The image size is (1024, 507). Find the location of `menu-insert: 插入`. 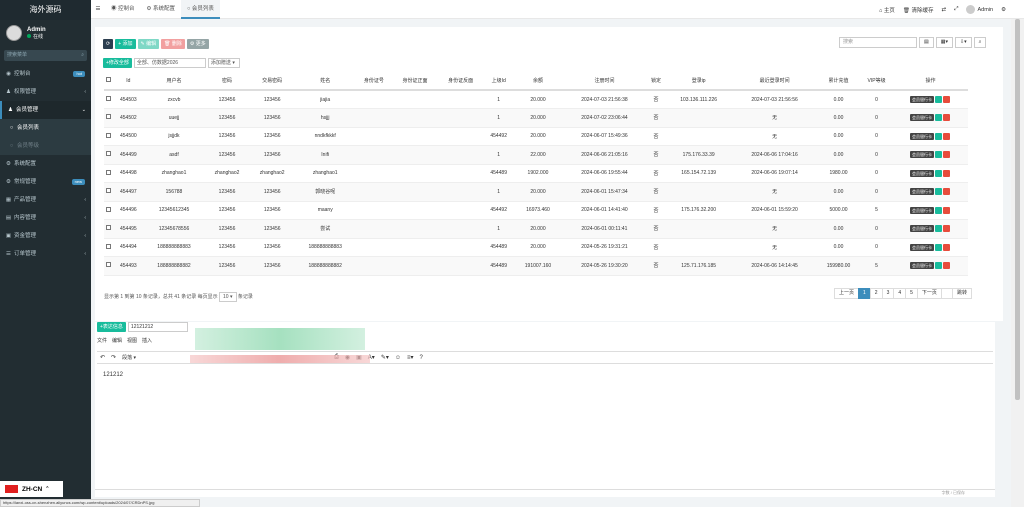

menu-insert: 插入 is located at coordinates (147, 340).